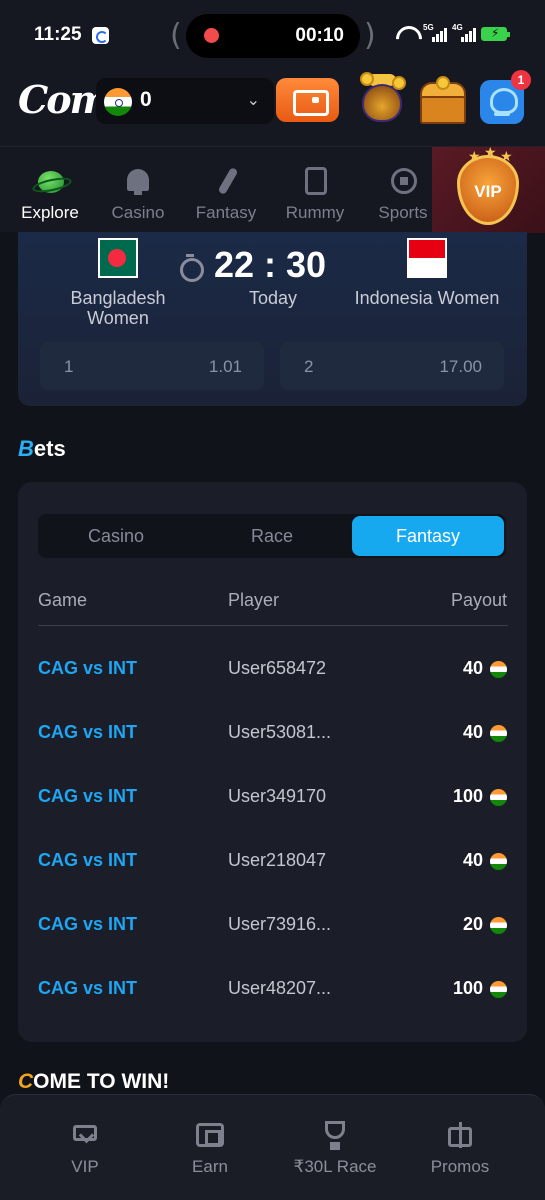 The height and width of the screenshot is (1200, 545). Describe the element at coordinates (42, 448) in the screenshot. I see `bets-section-title: Bets` at that location.